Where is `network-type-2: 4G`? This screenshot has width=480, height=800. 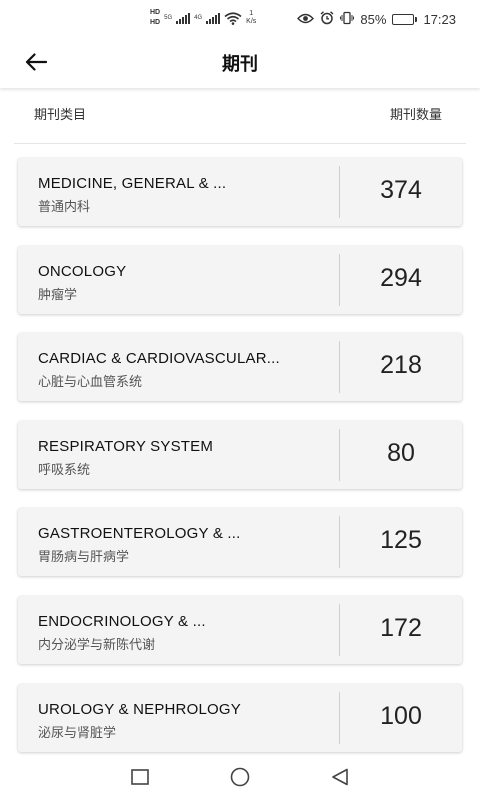 network-type-2: 4G is located at coordinates (198, 18).